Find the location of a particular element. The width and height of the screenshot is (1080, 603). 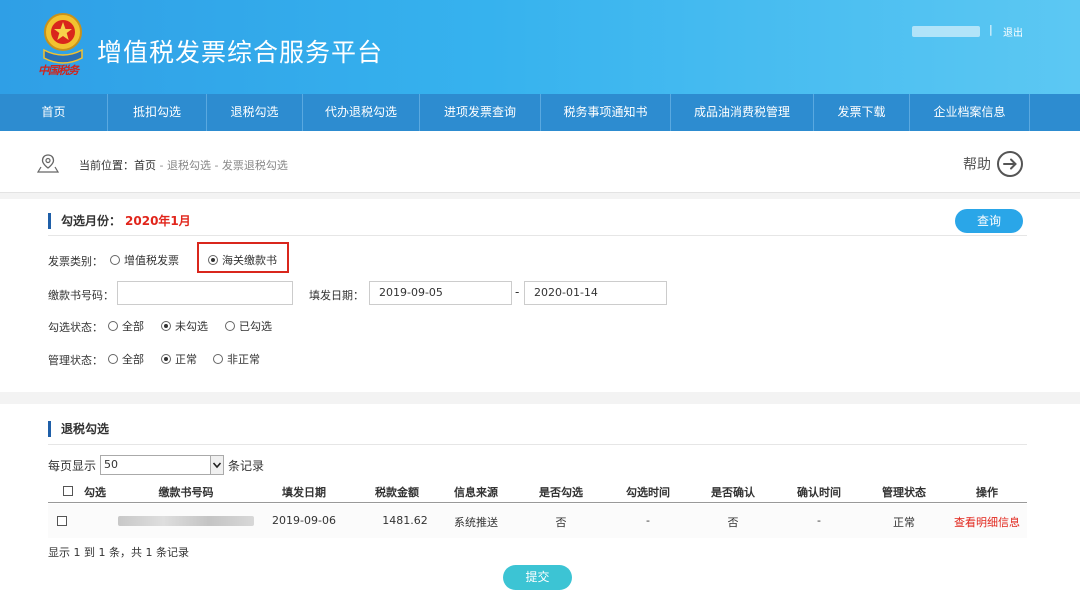

invoice-type-label: 发票类别： is located at coordinates (75, 261).